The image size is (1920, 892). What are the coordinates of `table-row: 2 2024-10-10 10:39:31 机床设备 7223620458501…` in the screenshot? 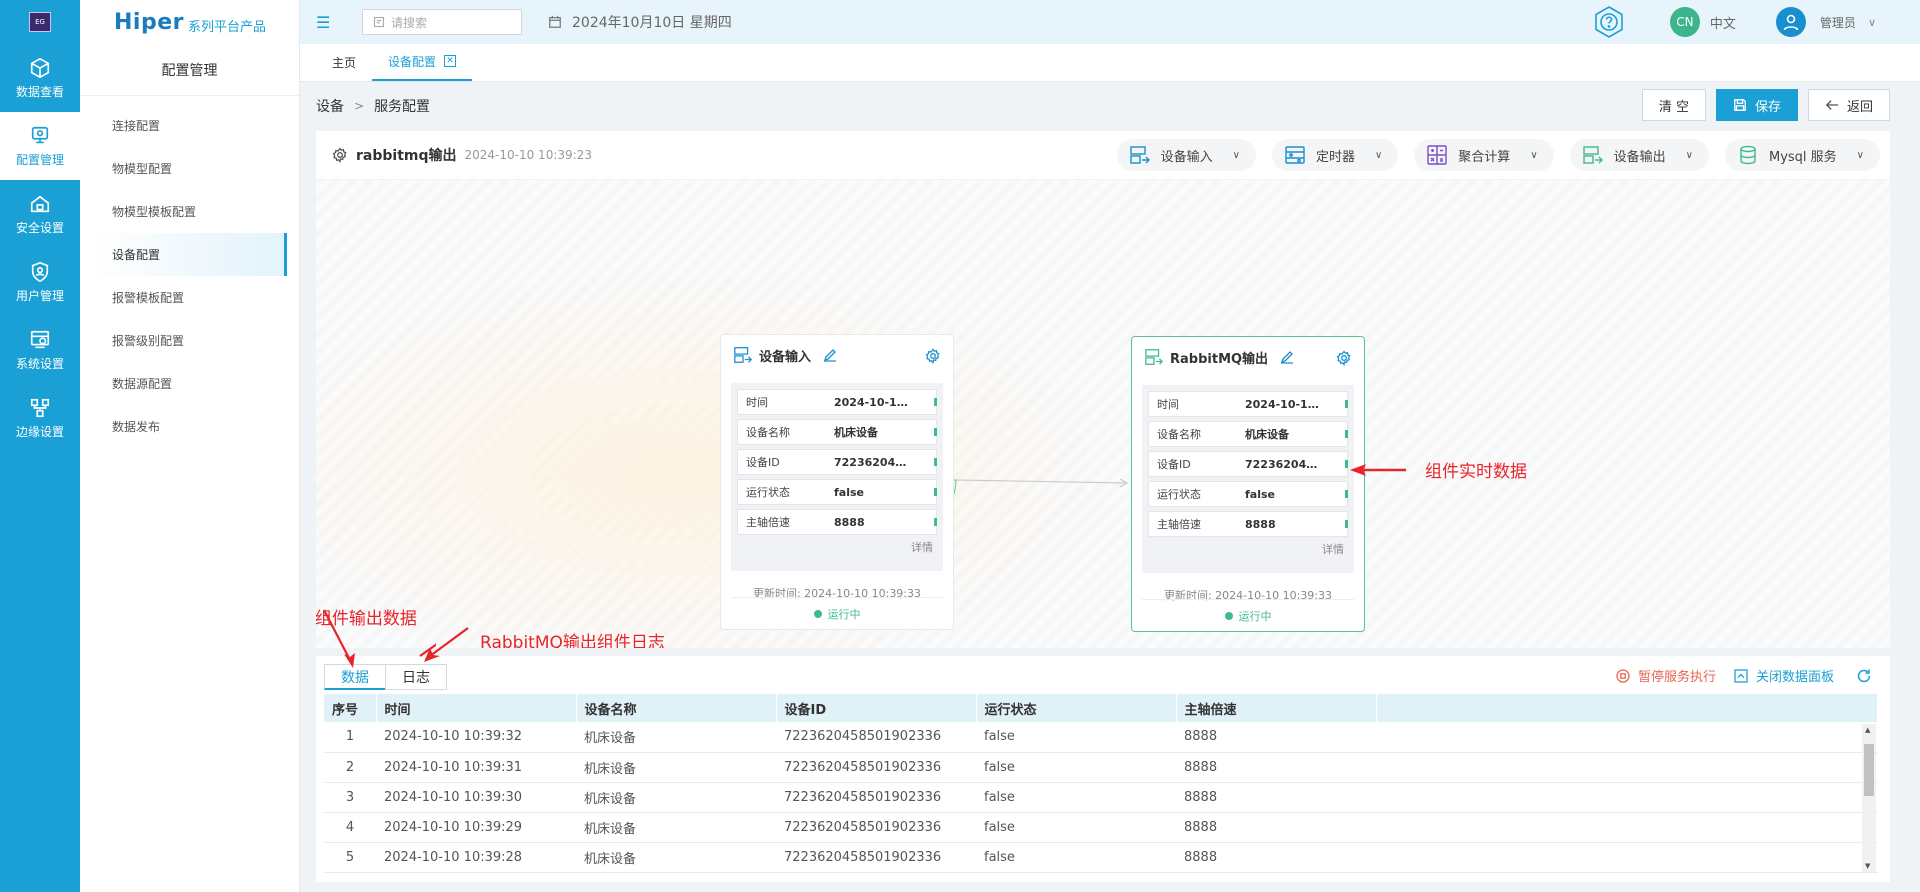 It's located at (1101, 767).